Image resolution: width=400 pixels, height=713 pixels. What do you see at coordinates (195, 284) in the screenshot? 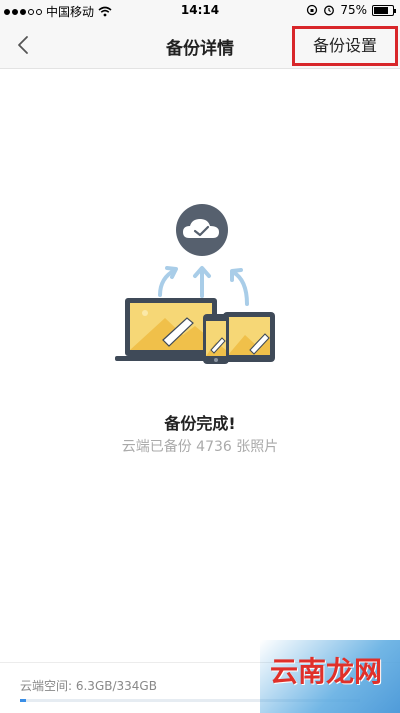
I see `backup-illustration` at bounding box center [195, 284].